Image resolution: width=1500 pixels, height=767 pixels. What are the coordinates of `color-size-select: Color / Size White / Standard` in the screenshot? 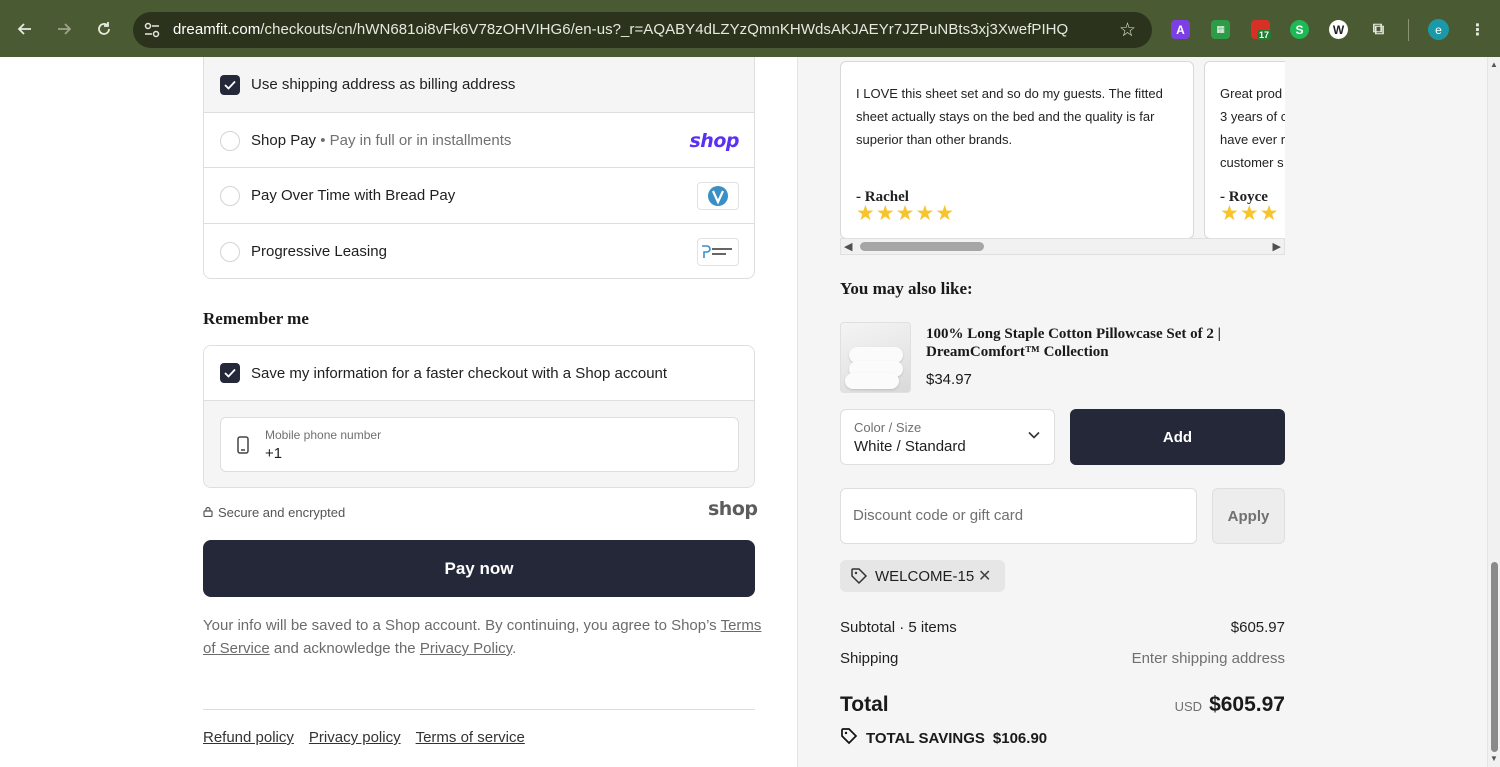 It's located at (947, 437).